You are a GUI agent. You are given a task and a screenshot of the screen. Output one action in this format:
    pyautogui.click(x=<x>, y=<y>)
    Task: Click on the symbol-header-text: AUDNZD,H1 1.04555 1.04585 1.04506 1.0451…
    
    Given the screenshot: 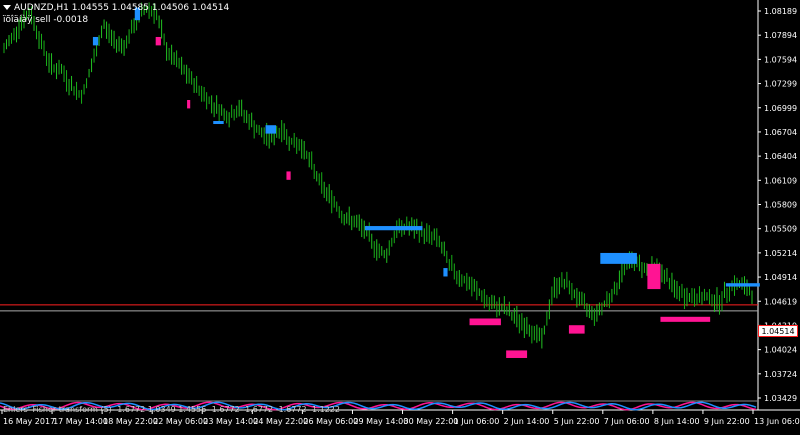 What is the action you would take?
    pyautogui.click(x=122, y=8)
    